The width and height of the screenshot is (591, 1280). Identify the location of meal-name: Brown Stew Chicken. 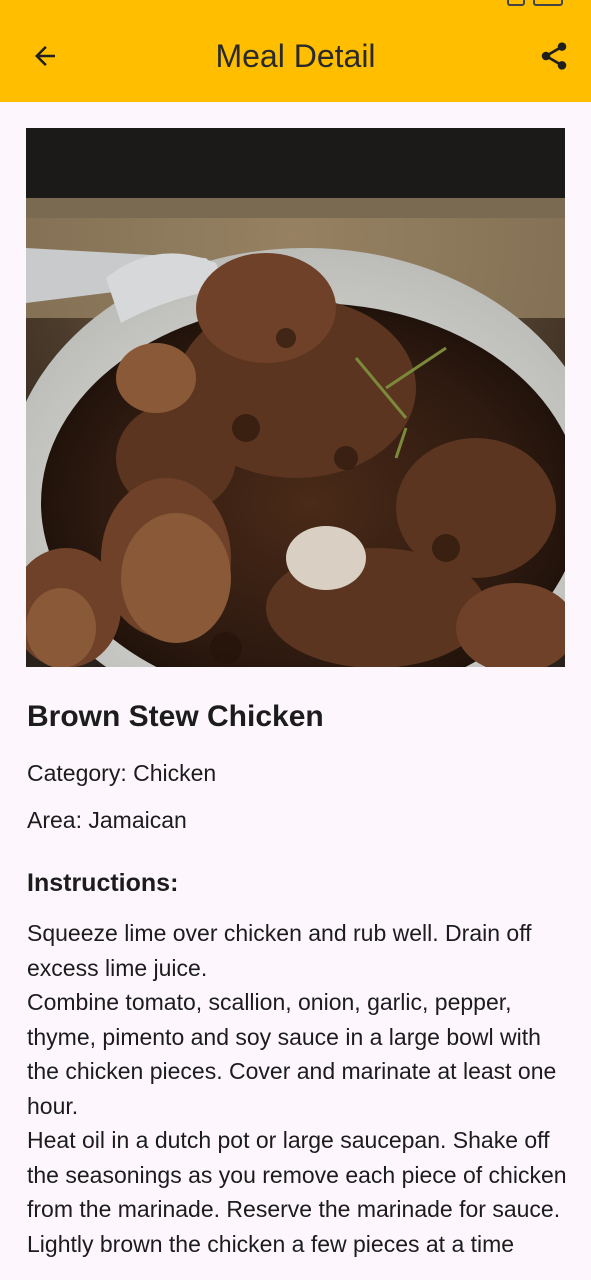
(175, 716).